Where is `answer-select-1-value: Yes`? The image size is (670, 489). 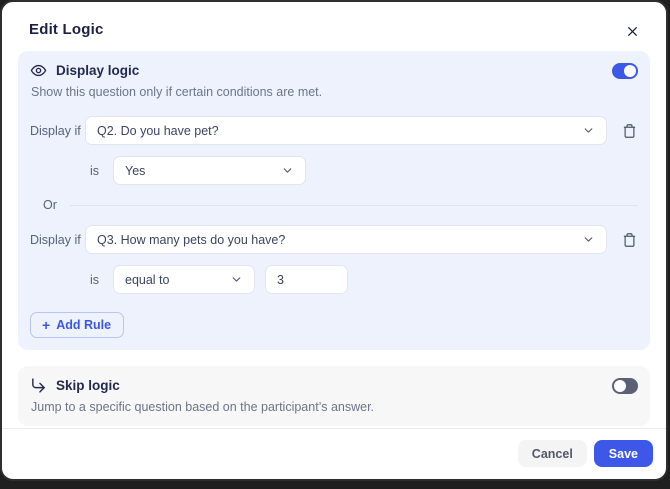 answer-select-1-value: Yes is located at coordinates (135, 170).